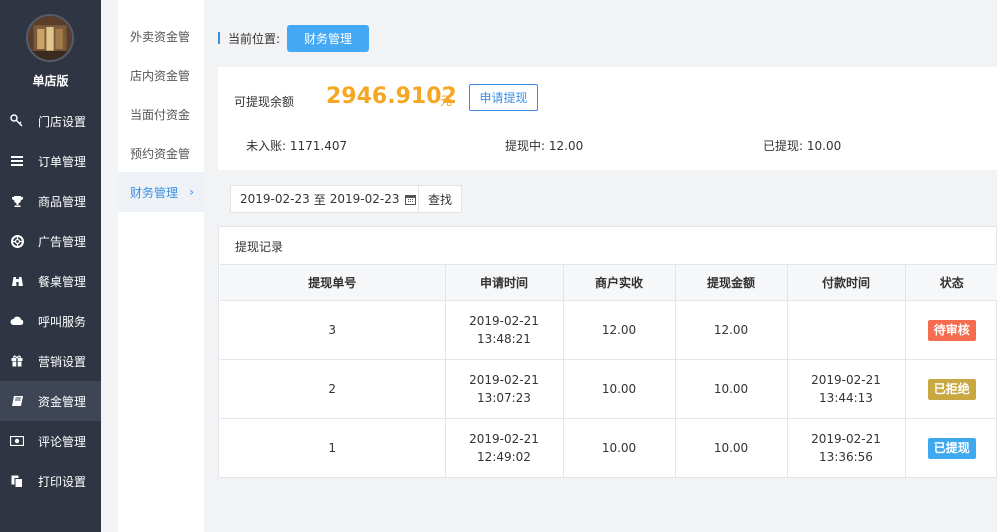 This screenshot has height=532, width=997. I want to click on date-range-input: 2019-02-23 至 2019-02-23, so click(324, 199).